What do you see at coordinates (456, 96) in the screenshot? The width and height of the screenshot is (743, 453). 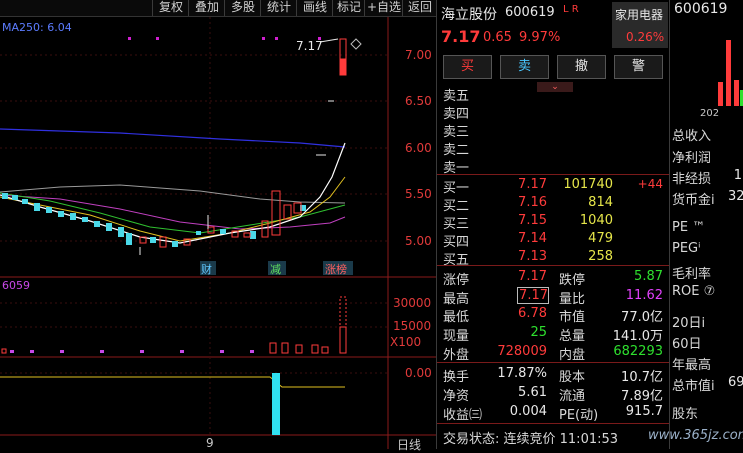 I see `ask-label: 卖五` at bounding box center [456, 96].